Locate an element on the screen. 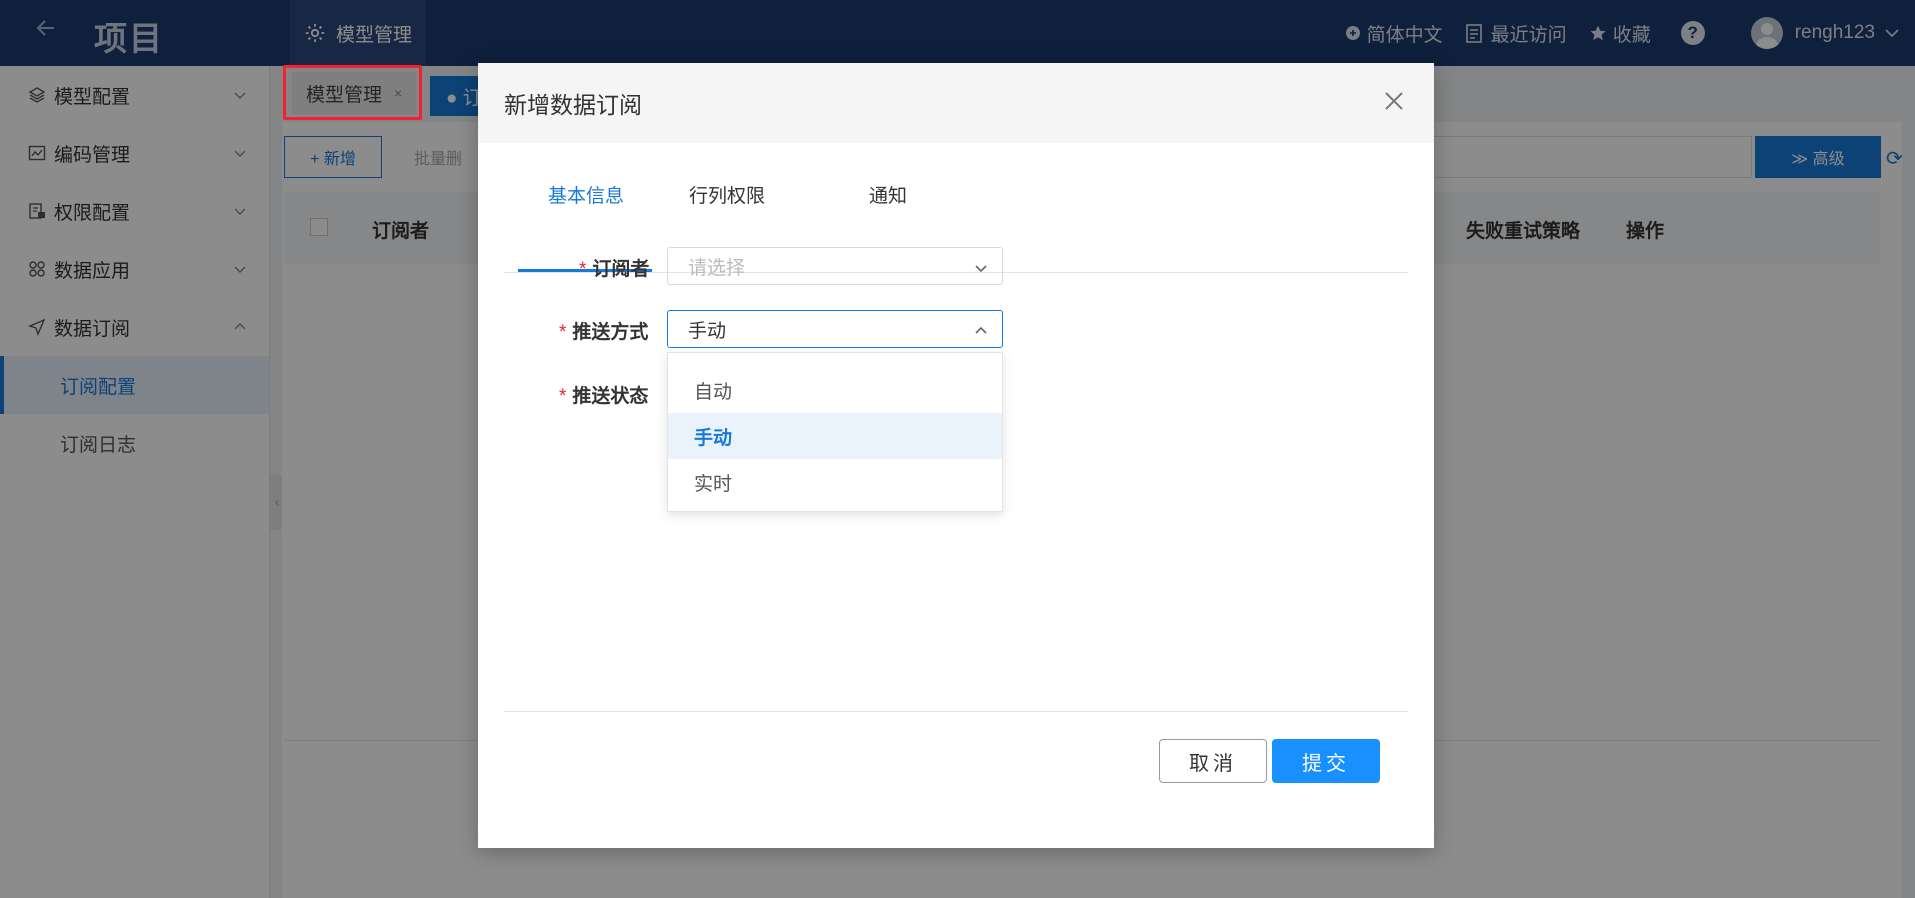 Image resolution: width=1915 pixels, height=898 pixels. modal-footer-divider is located at coordinates (956, 711).